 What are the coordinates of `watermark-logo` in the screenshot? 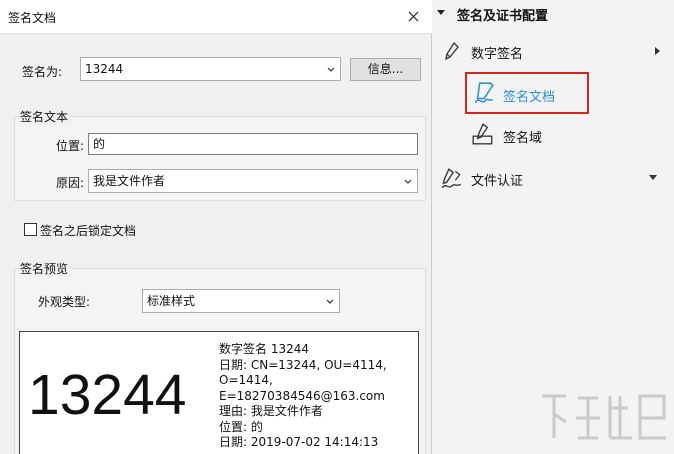 It's located at (604, 417).